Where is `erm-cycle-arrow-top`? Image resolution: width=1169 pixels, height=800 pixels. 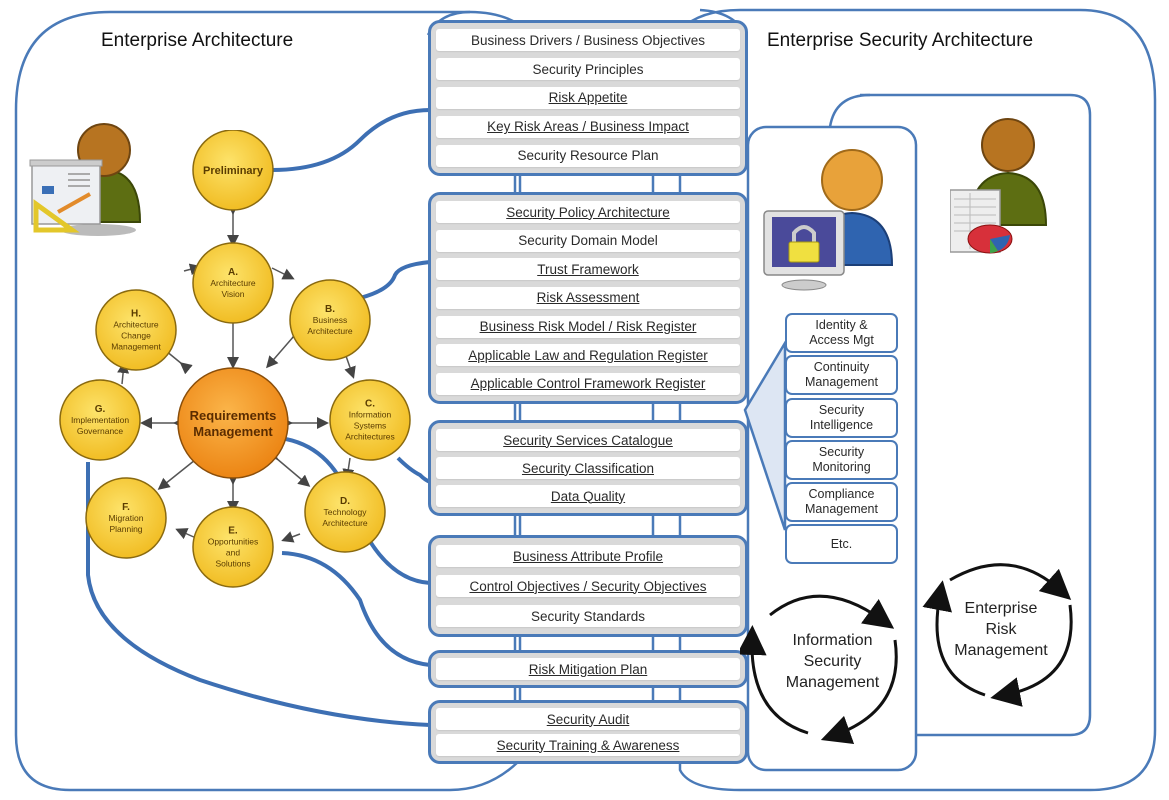
erm-cycle-arrow-top is located at coordinates (1010, 582).